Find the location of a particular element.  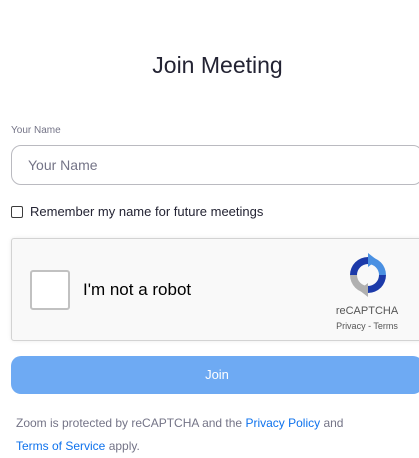

name-input is located at coordinates (215, 165).